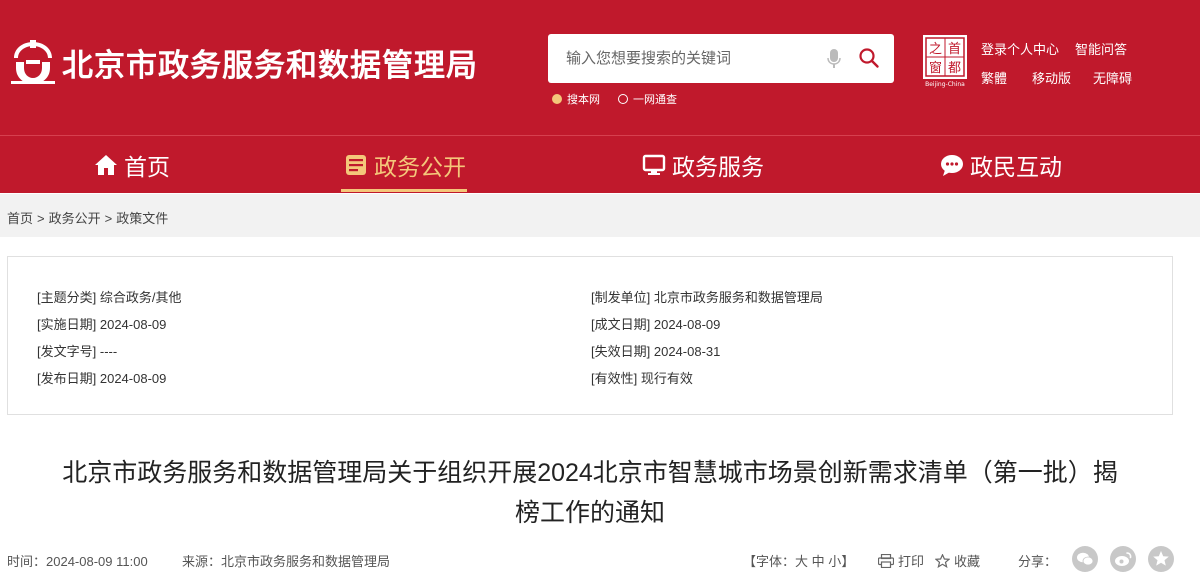 The height and width of the screenshot is (588, 1200). What do you see at coordinates (886, 560) in the screenshot?
I see `printer-icon` at bounding box center [886, 560].